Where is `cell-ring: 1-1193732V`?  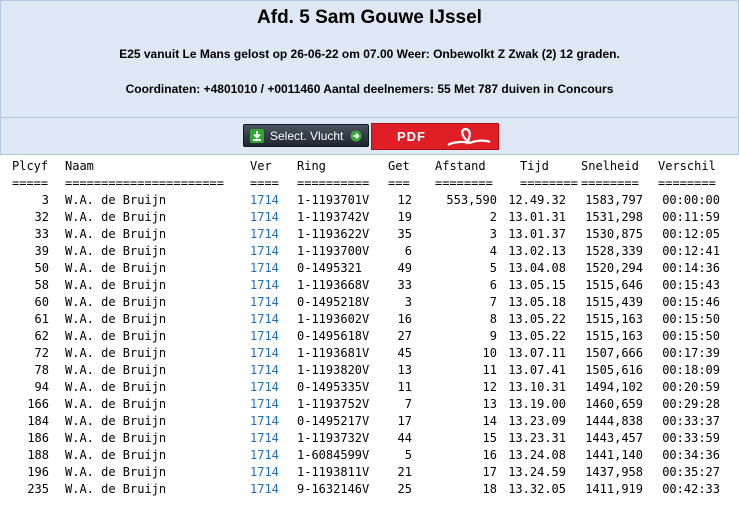
cell-ring: 1-1193732V is located at coordinates (333, 438).